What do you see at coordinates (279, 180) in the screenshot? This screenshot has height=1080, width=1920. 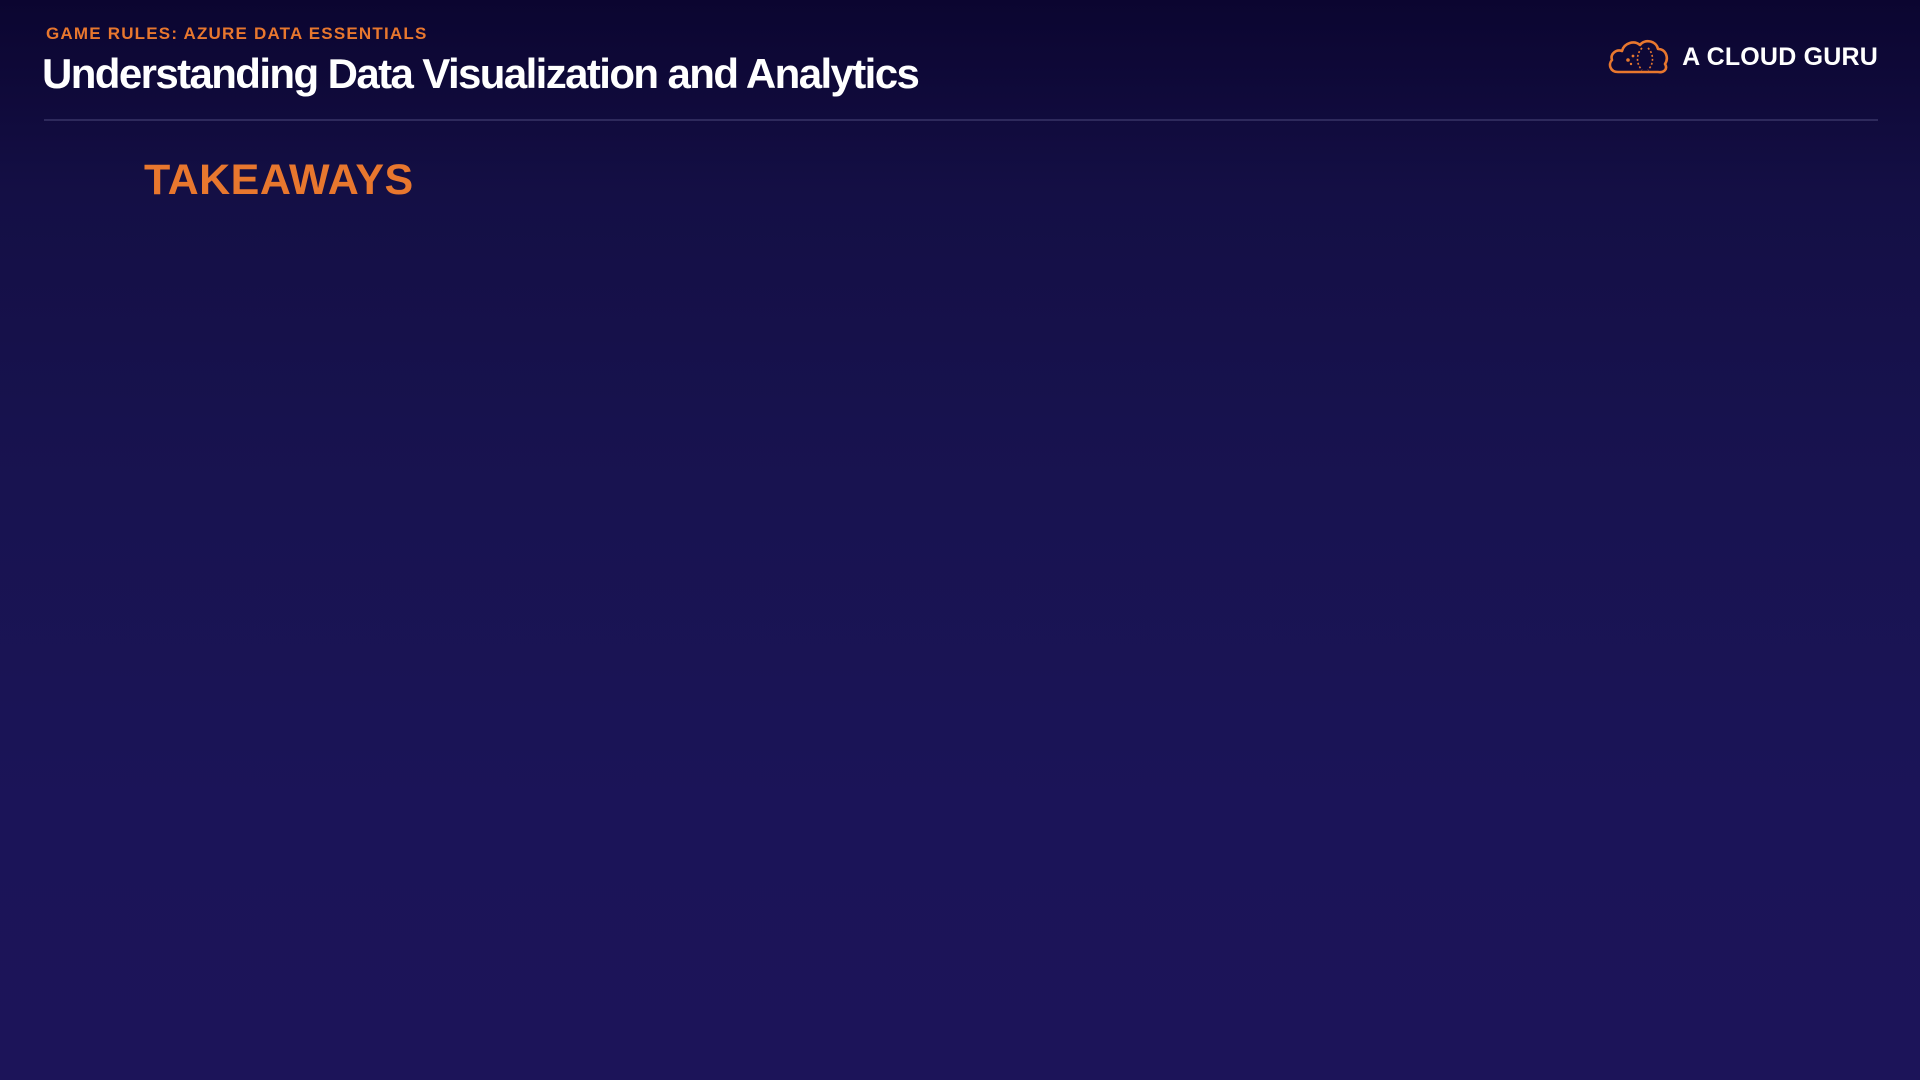 I see `section-heading: TAKEAWAYS` at bounding box center [279, 180].